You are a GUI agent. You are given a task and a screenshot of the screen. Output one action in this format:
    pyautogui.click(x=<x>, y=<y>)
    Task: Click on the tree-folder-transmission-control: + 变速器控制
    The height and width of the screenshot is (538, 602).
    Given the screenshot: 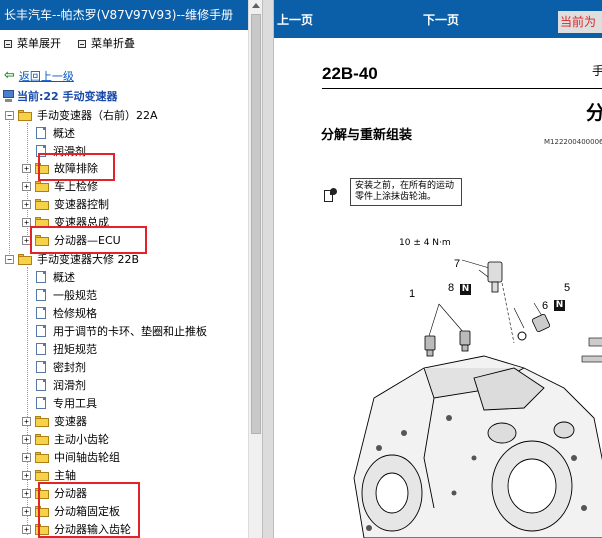 What is the action you would take?
    pyautogui.click(x=65, y=204)
    